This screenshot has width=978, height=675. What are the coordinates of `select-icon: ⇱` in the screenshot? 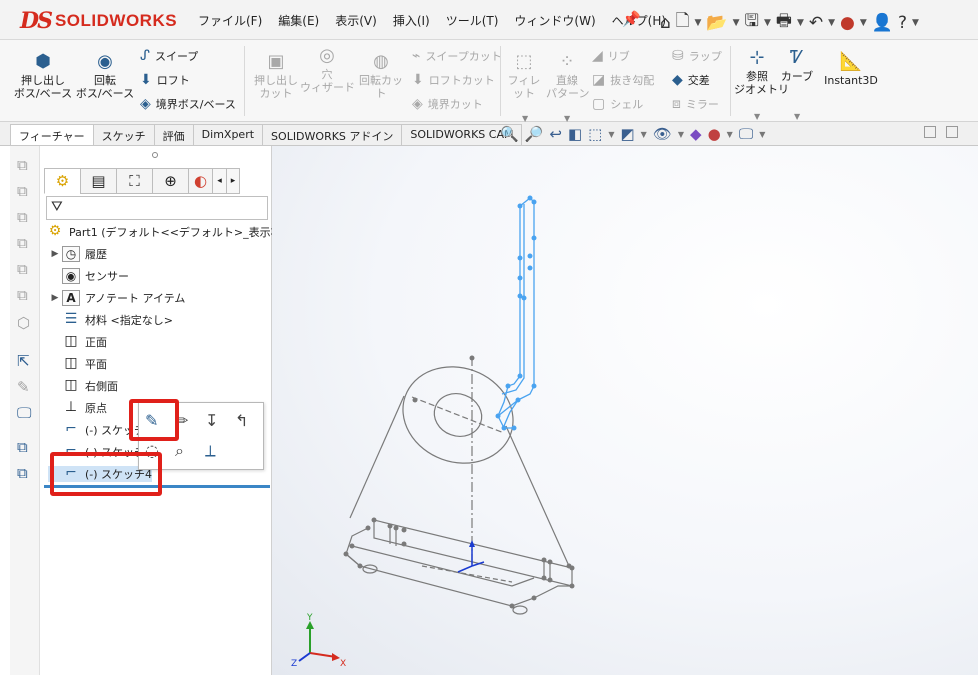 It's located at (23, 361).